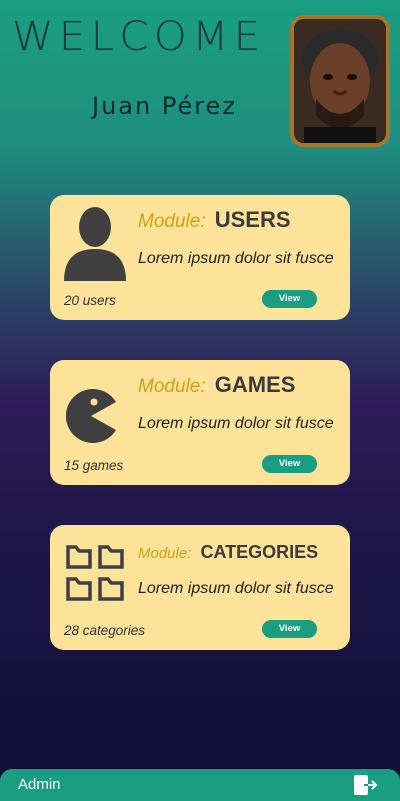 The height and width of the screenshot is (801, 400). Describe the element at coordinates (365, 785) in the screenshot. I see `logout-icon` at that location.